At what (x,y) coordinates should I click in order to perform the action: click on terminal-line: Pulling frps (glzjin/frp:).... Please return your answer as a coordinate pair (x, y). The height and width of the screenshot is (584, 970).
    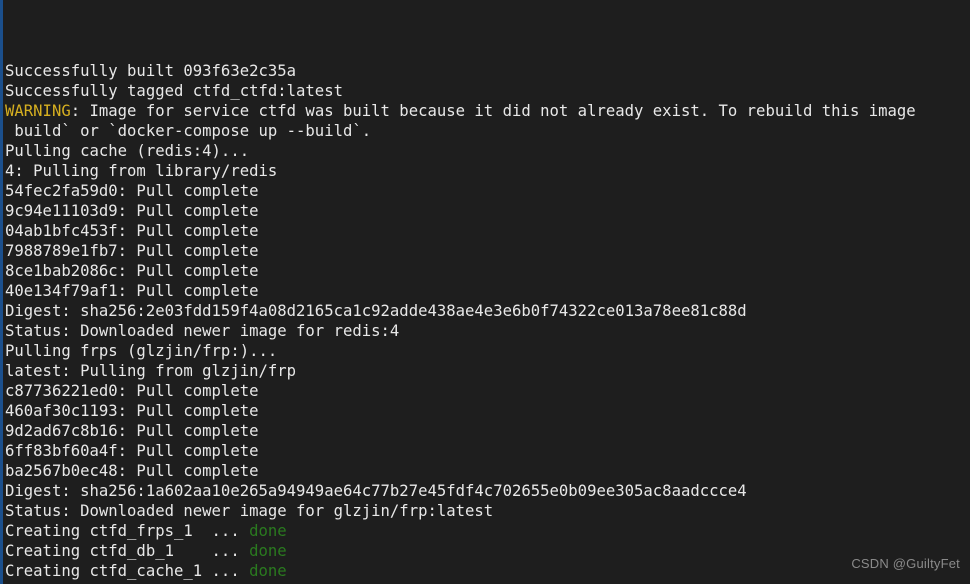
    Looking at the image, I should click on (487, 351).